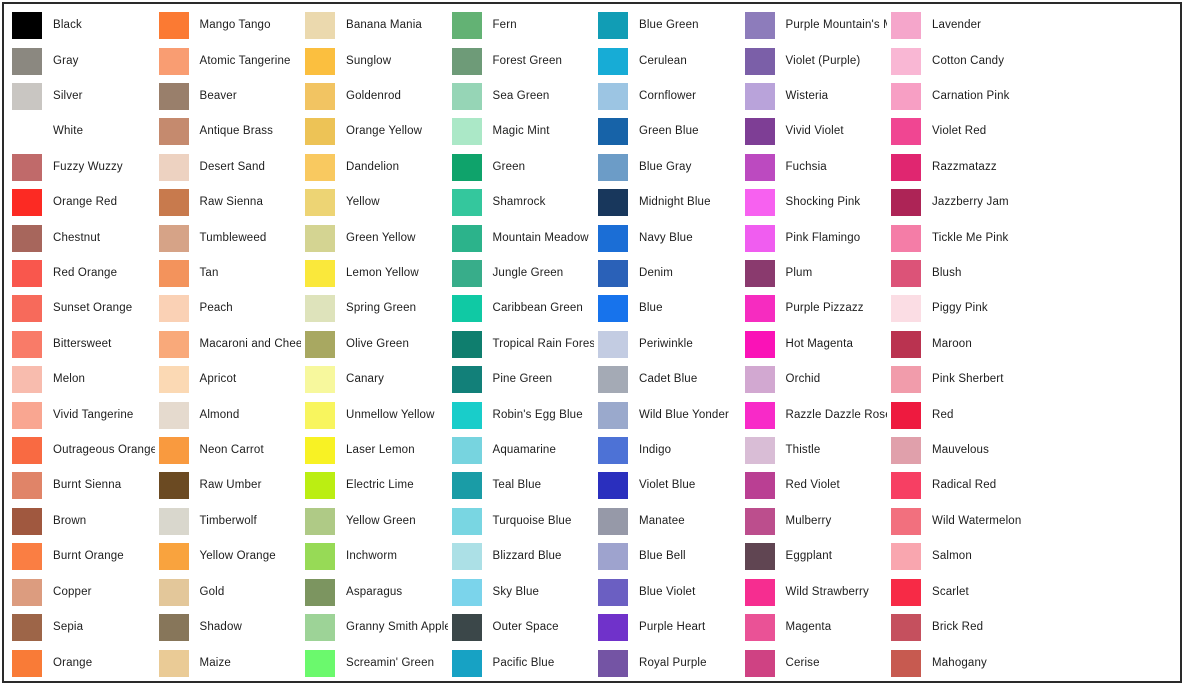 This screenshot has width=1200, height=686. I want to click on color-swatch-row: Melon, so click(81, 379).